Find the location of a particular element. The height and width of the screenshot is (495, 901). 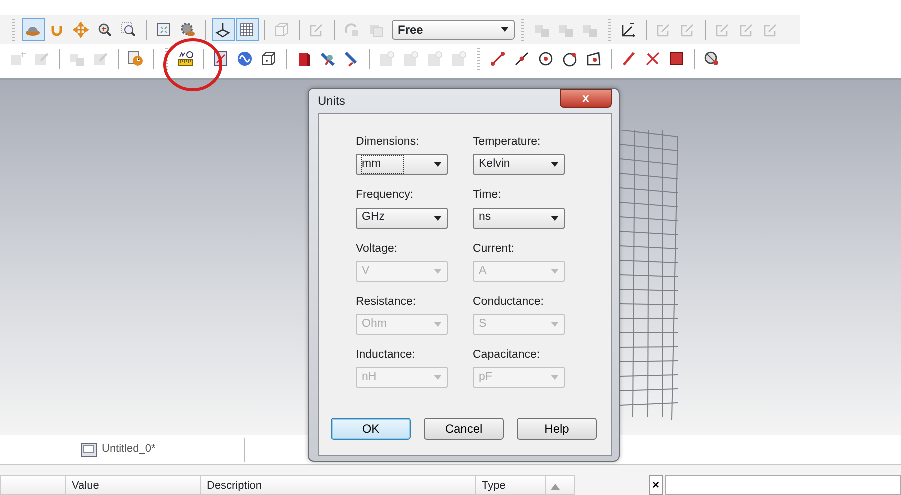

move-icon is located at coordinates (81, 30).